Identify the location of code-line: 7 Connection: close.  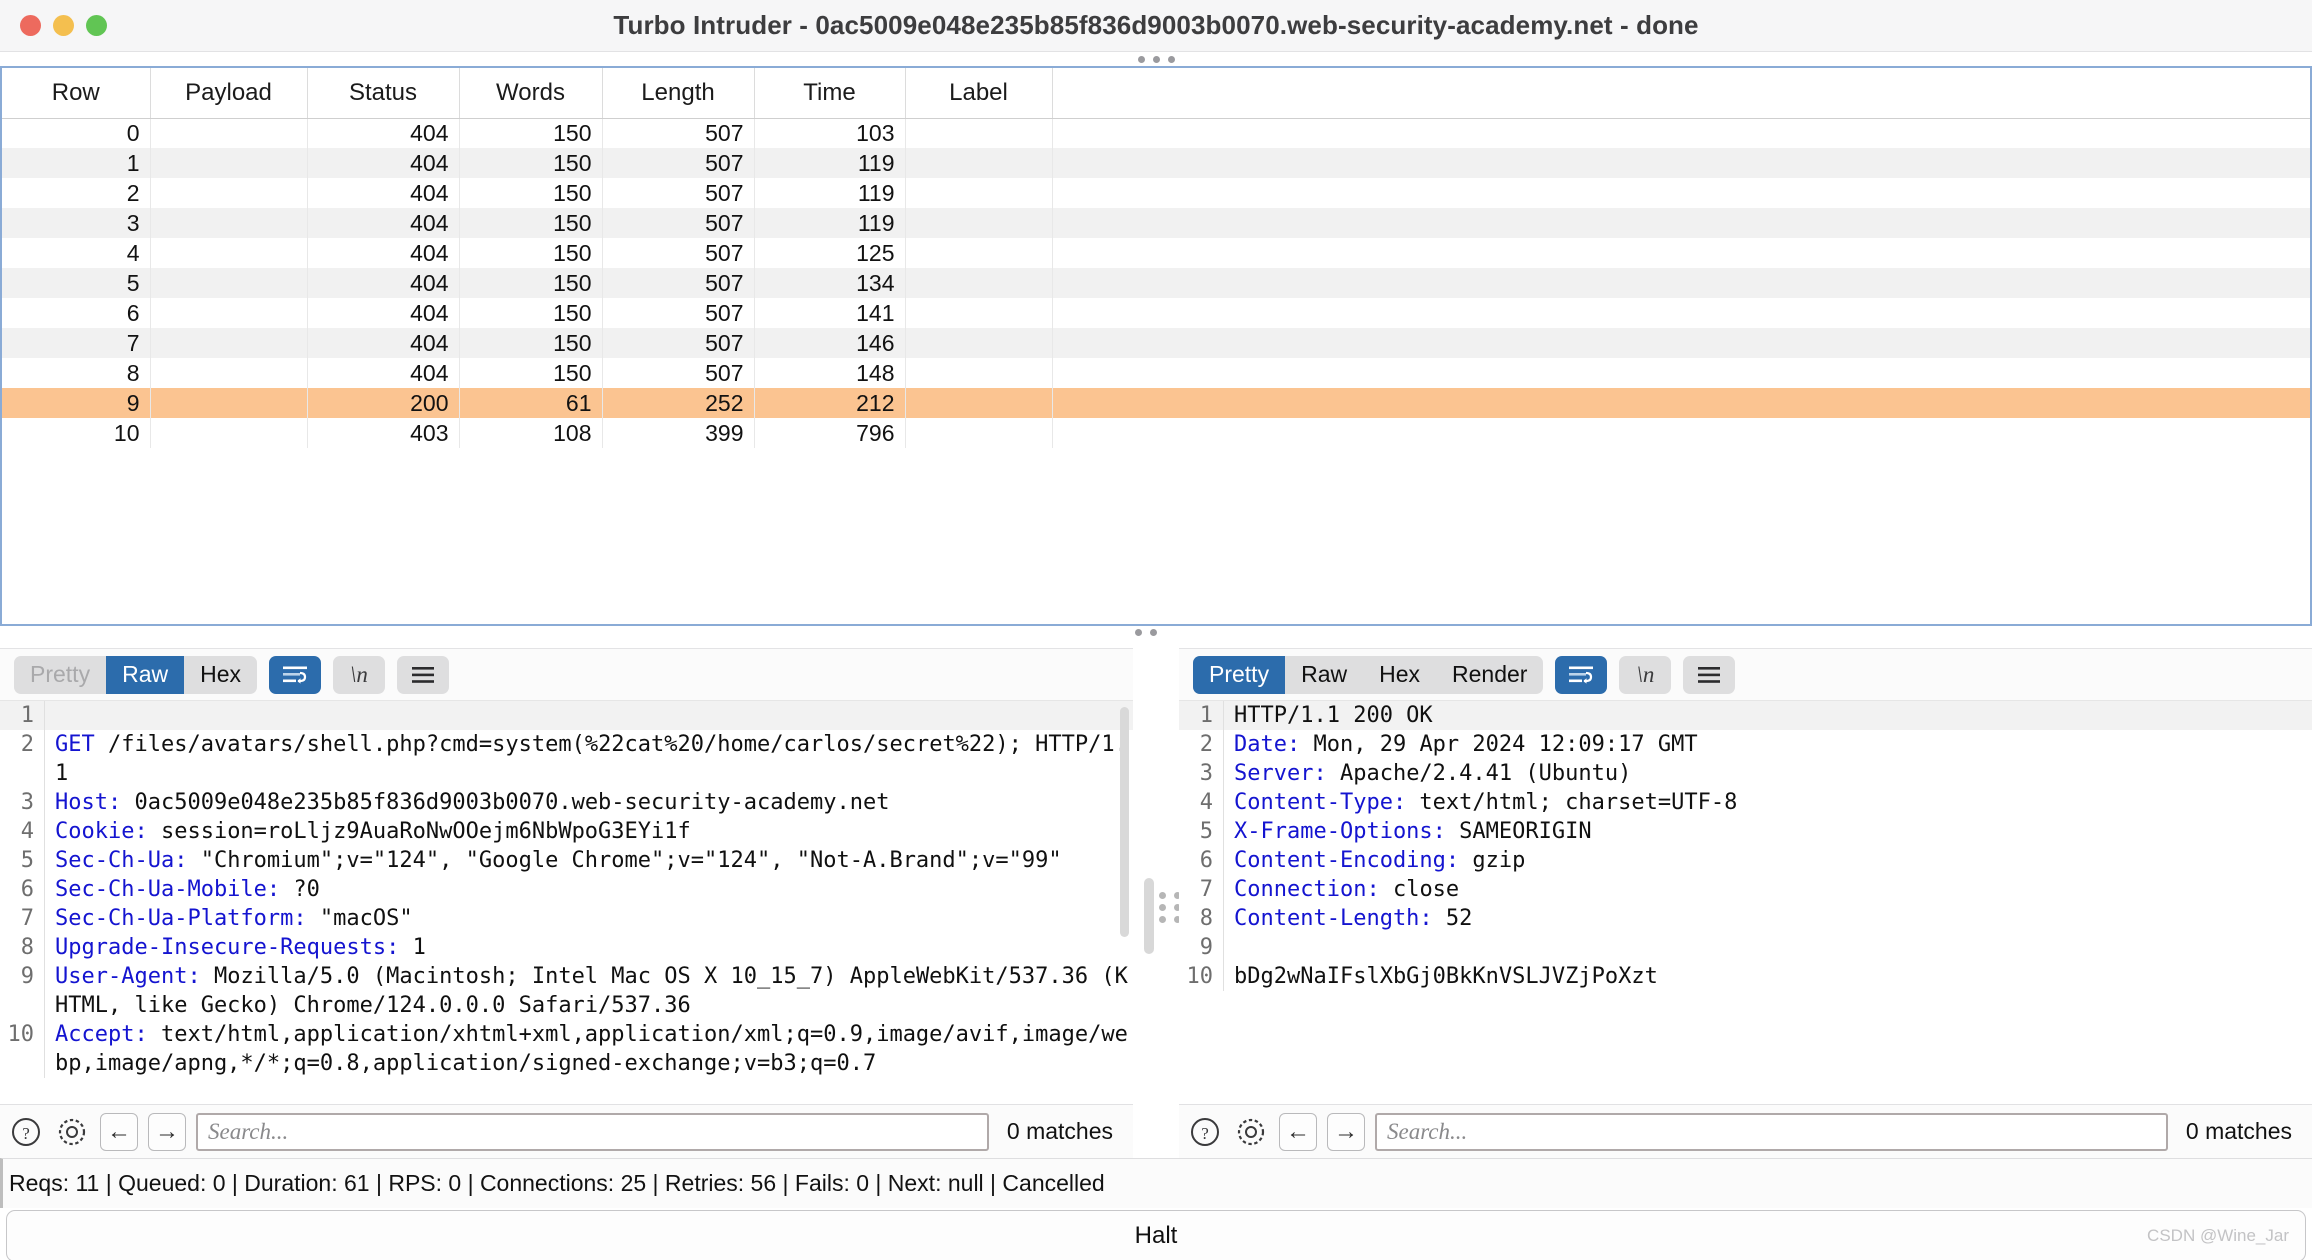
(1745, 889).